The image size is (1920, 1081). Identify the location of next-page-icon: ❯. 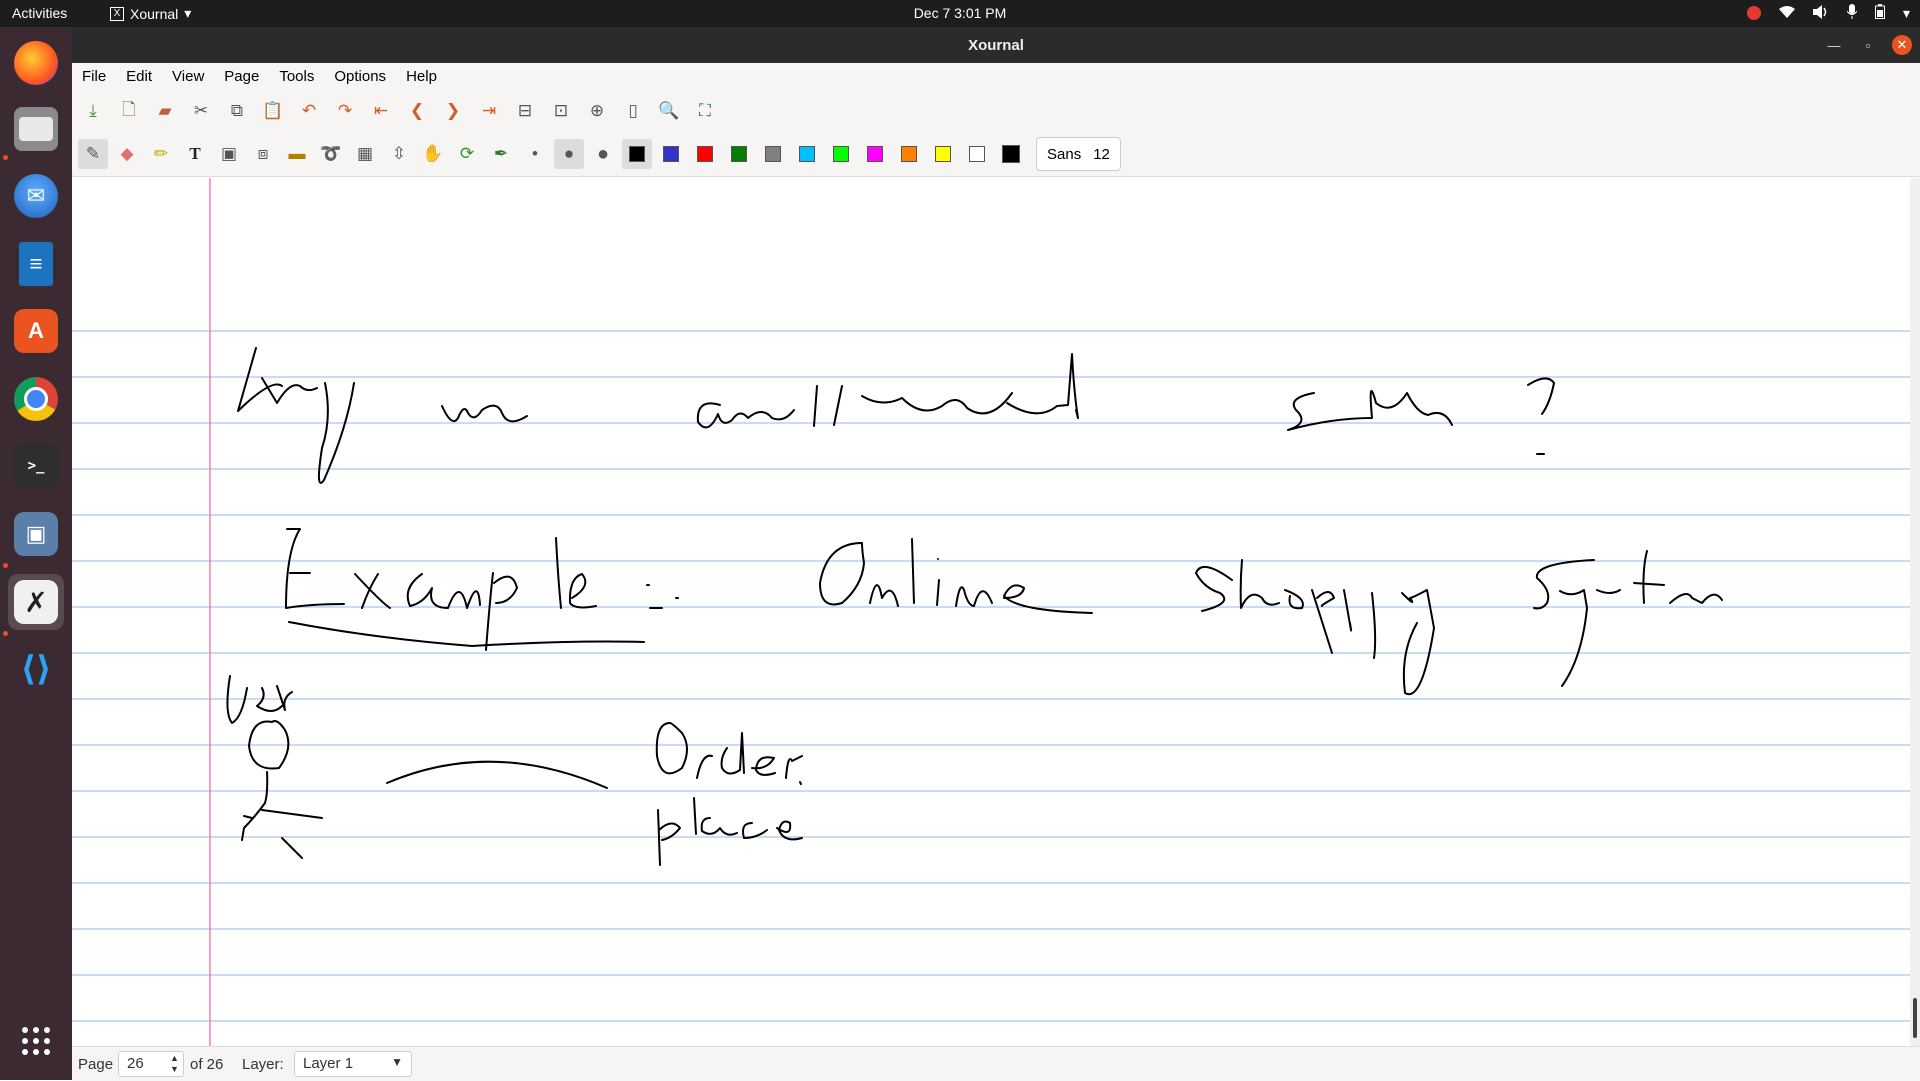
(453, 111).